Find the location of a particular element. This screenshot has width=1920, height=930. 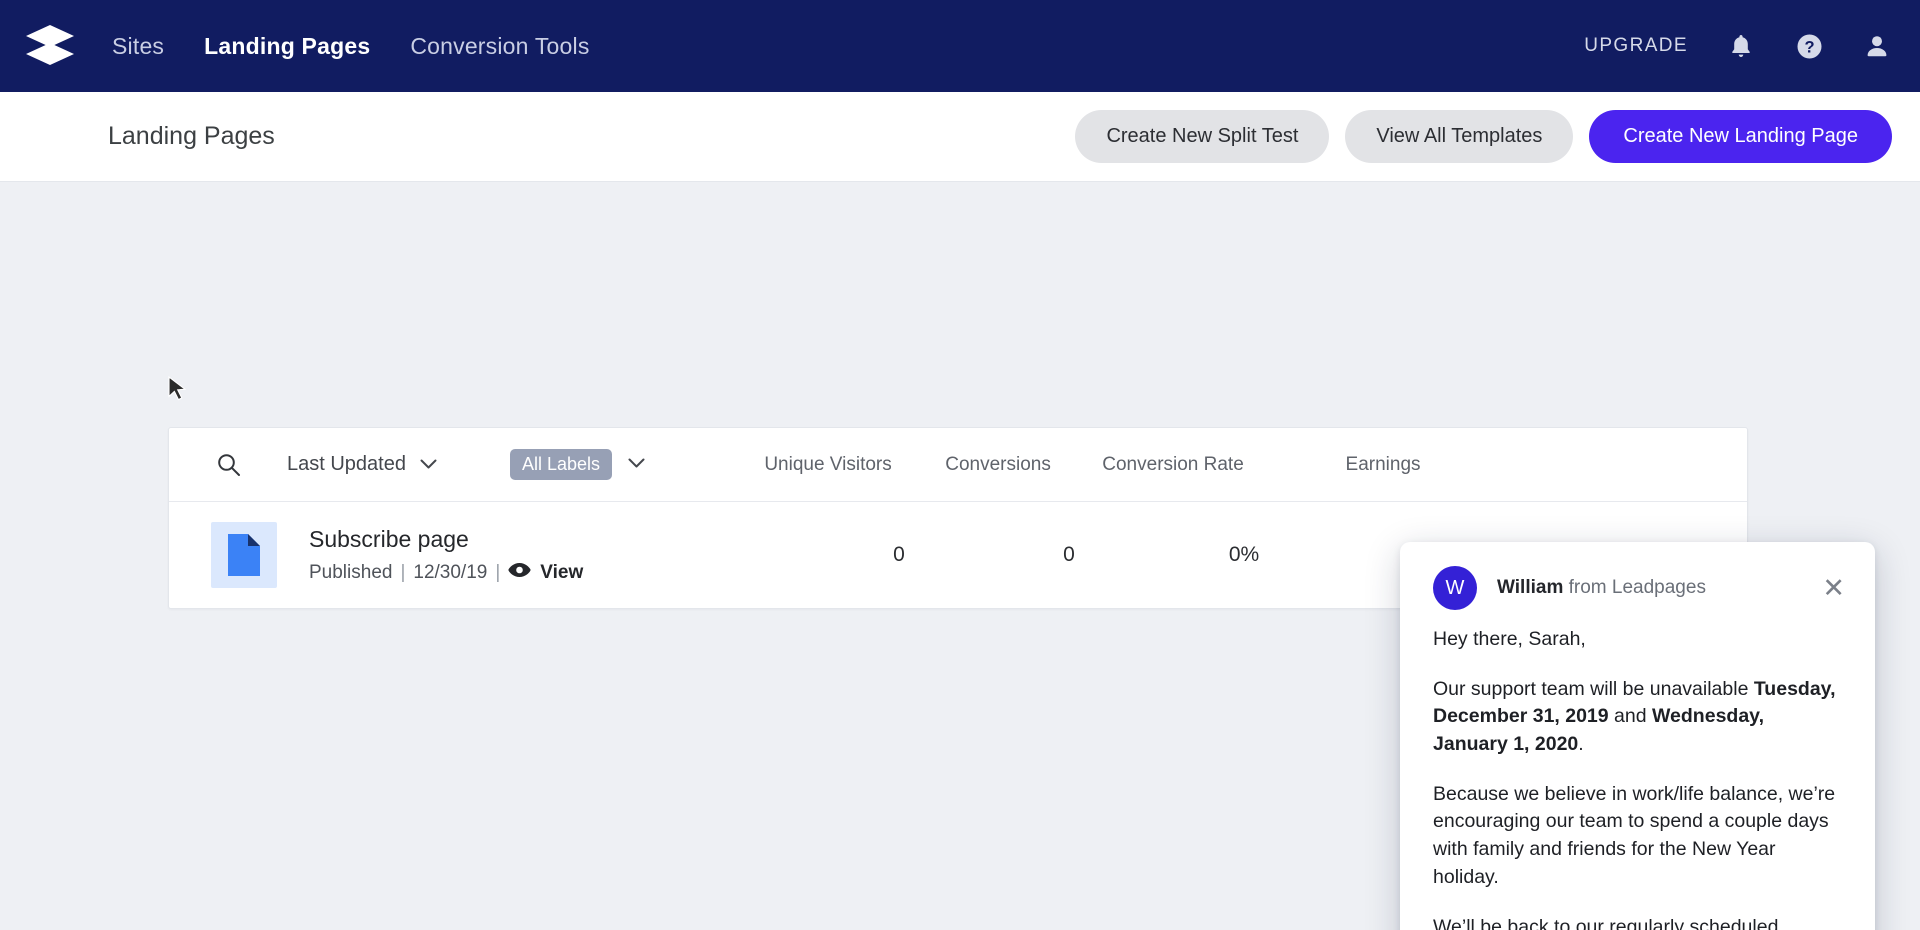

chat-sender-name: William is located at coordinates (1530, 587).